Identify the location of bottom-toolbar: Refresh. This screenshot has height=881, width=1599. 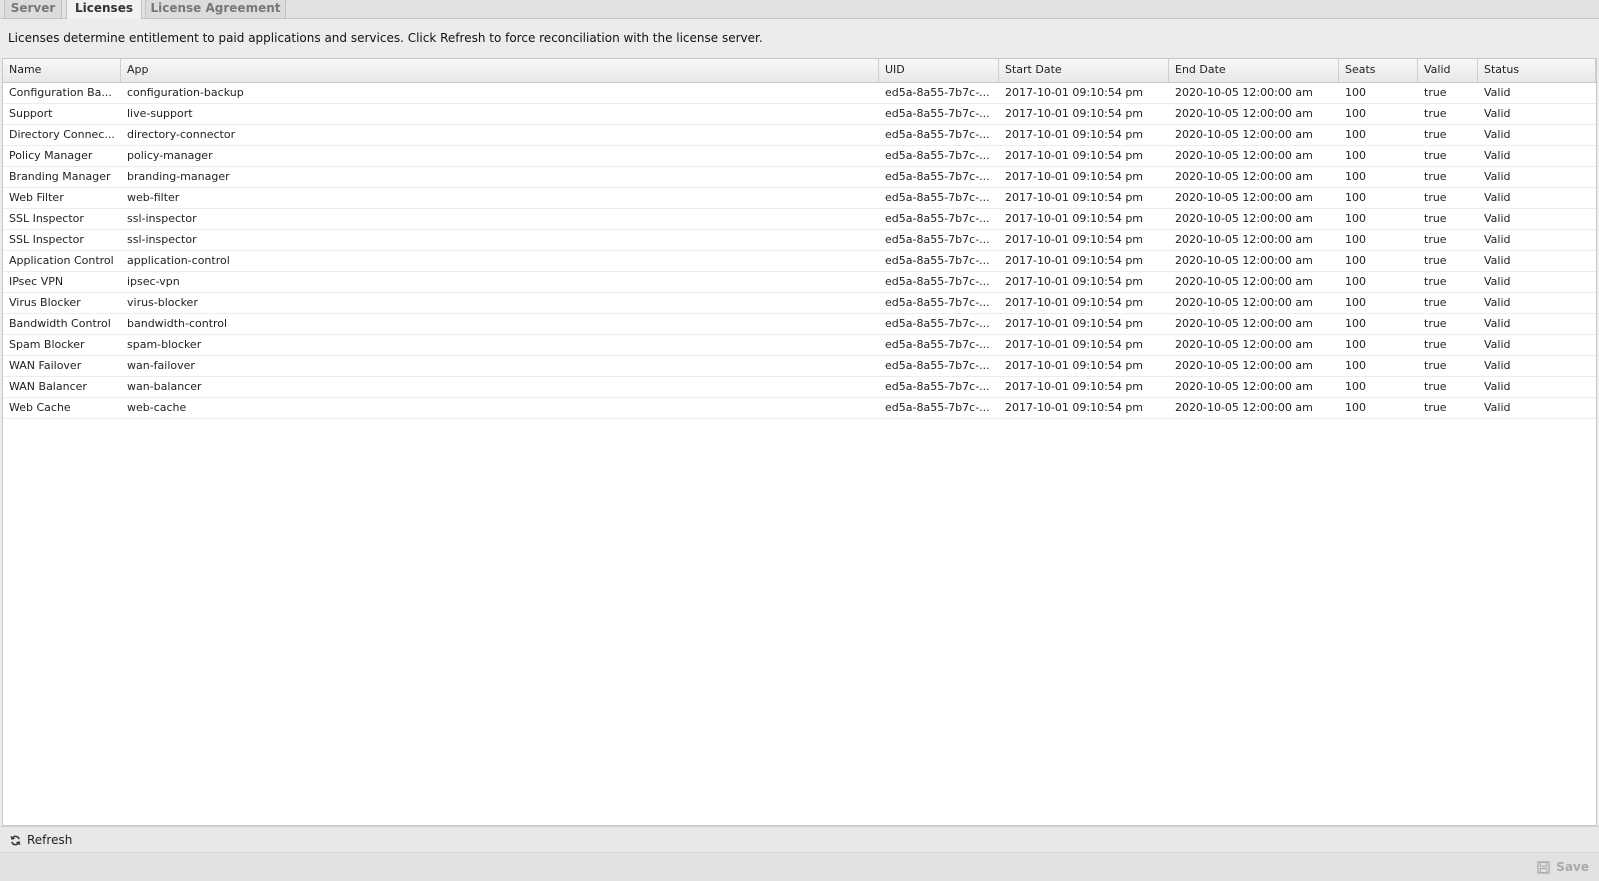
(799, 839).